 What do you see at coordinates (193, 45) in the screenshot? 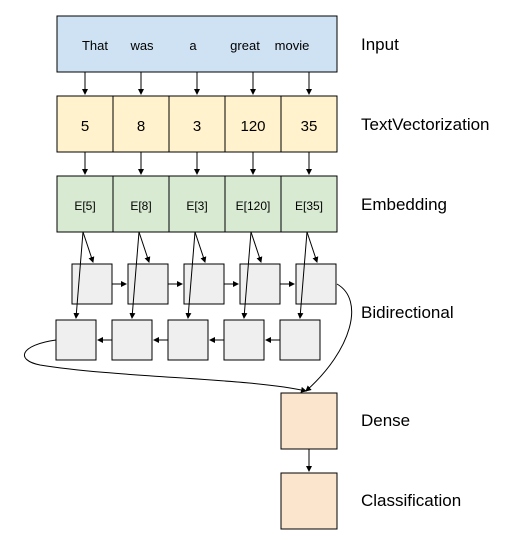
I see `input-word: a` at bounding box center [193, 45].